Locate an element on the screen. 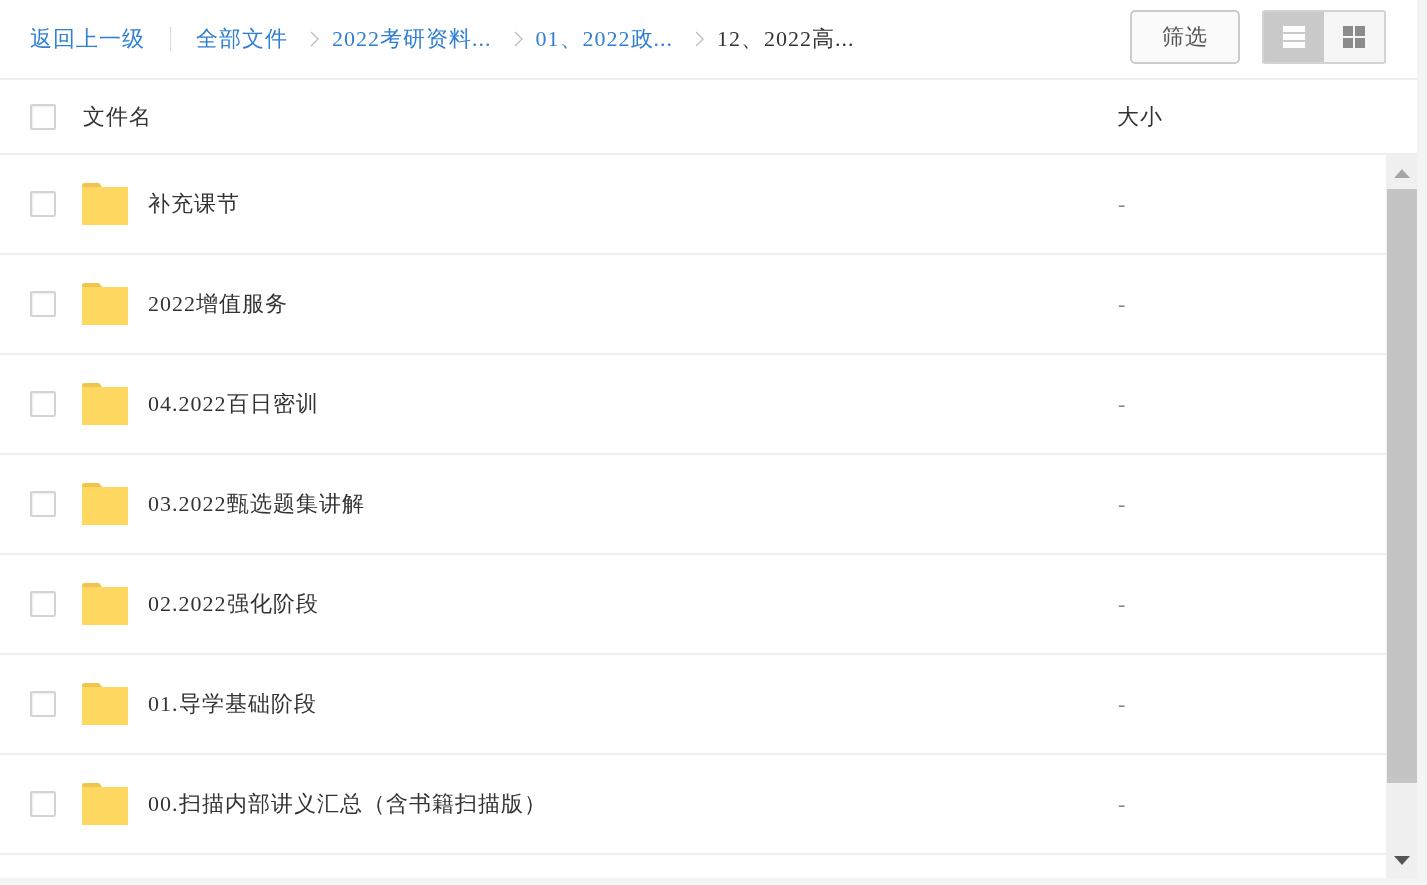 The width and height of the screenshot is (1427, 885). list-view-button is located at coordinates (1294, 36).